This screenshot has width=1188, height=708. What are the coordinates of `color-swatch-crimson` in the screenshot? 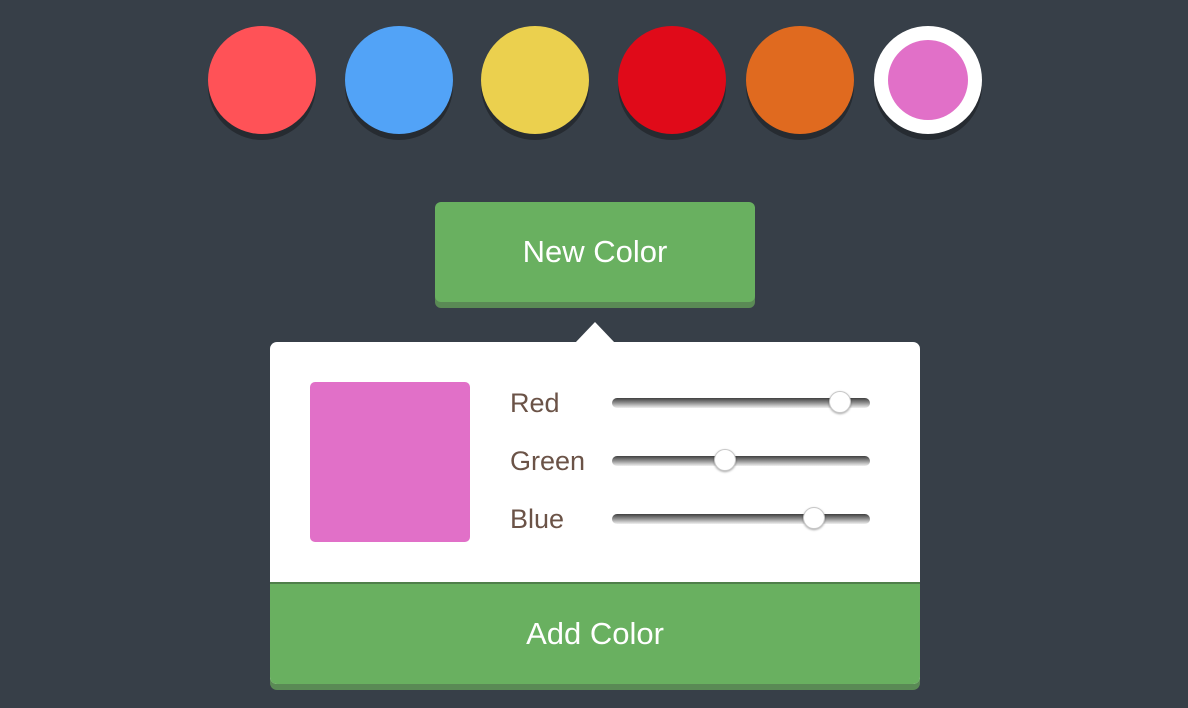 It's located at (672, 80).